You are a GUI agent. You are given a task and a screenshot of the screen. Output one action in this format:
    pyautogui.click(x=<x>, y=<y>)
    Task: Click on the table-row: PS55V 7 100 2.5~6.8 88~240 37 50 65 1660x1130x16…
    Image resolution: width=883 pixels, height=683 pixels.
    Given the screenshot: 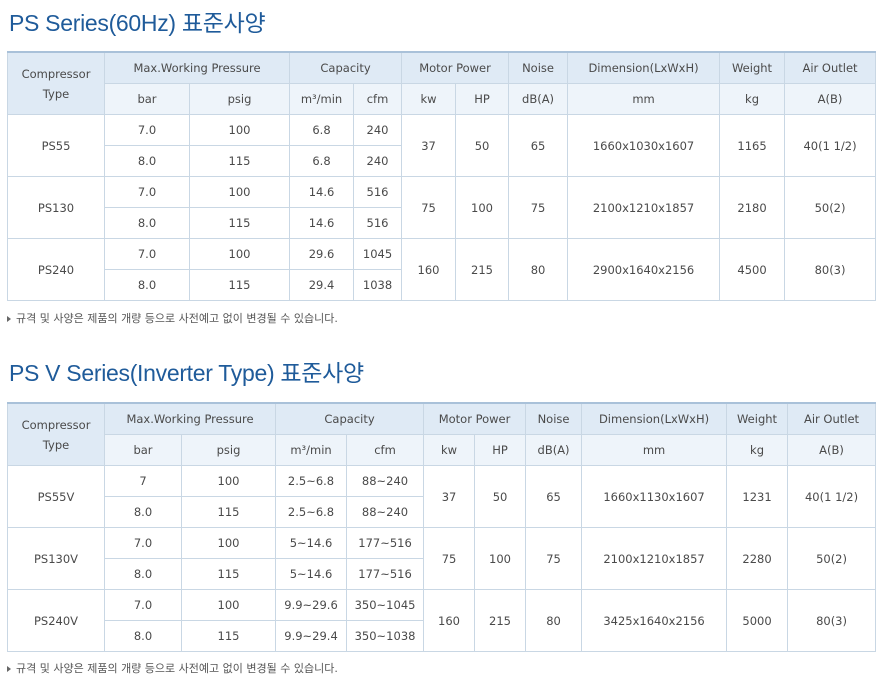 What is the action you would take?
    pyautogui.click(x=442, y=496)
    